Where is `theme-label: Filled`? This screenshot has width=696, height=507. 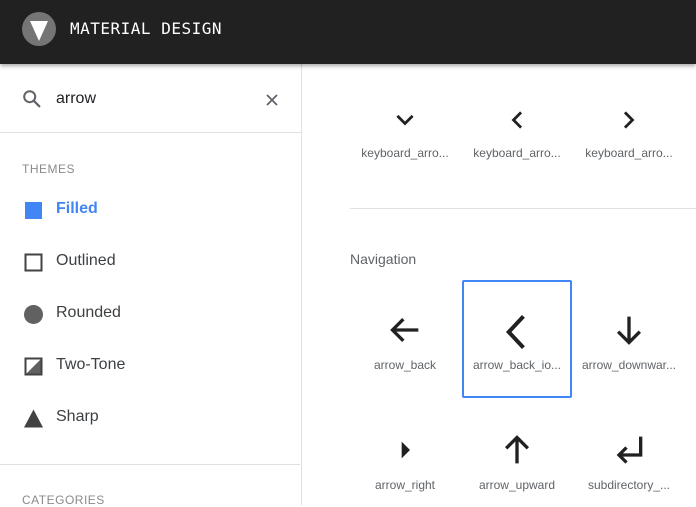 theme-label: Filled is located at coordinates (77, 208).